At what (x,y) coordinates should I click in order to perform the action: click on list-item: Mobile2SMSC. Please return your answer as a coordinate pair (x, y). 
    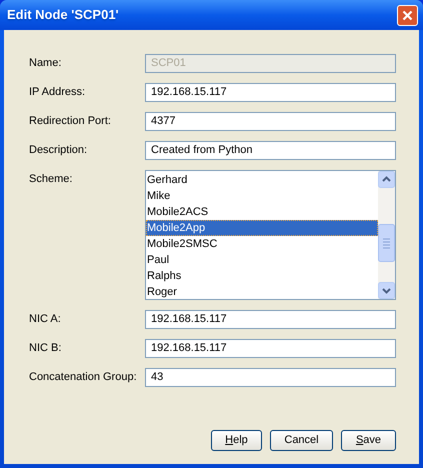
    Looking at the image, I should click on (262, 244).